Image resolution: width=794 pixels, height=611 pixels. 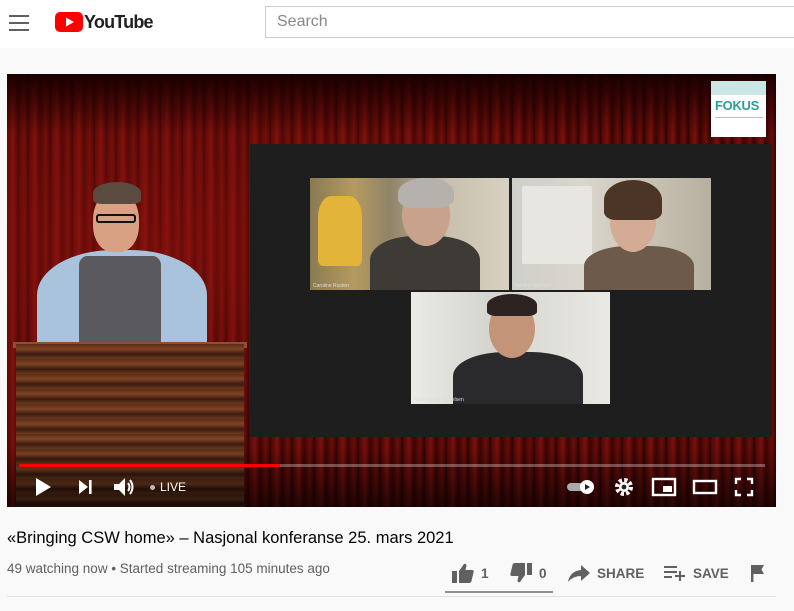 I want to click on live-dot-icon, so click(x=152, y=487).